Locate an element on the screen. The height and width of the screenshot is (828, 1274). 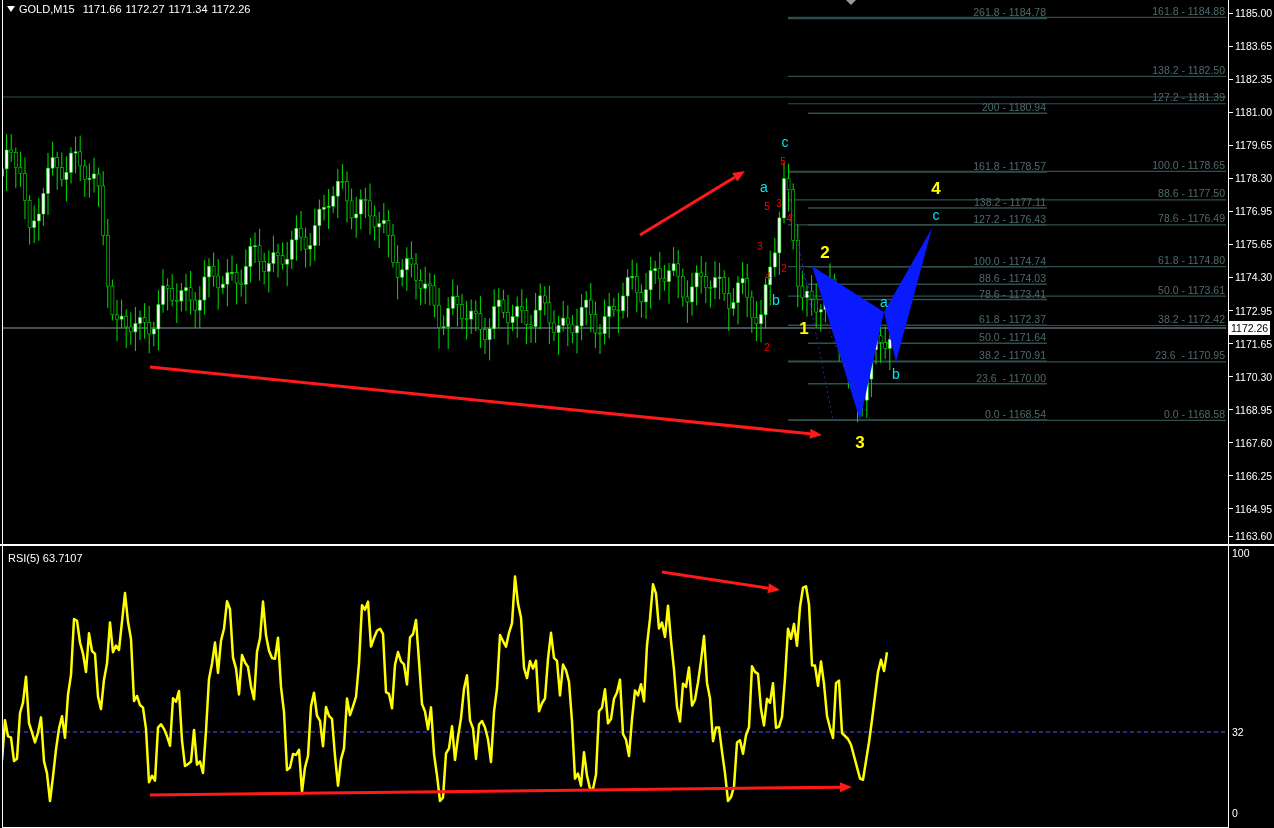
fib-level-label: 23.6 - 1170.95 is located at coordinates (1190, 355).